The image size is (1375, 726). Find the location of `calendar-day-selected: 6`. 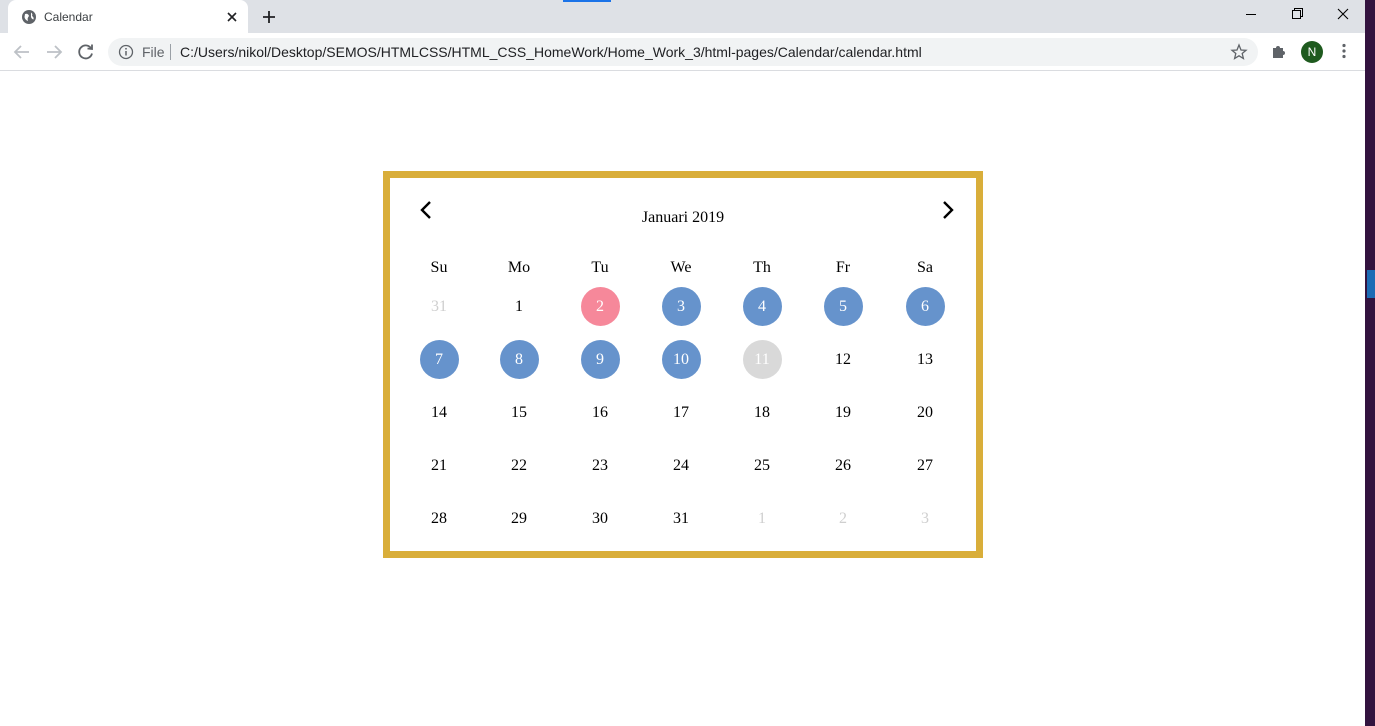

calendar-day-selected: 6 is located at coordinates (925, 306).